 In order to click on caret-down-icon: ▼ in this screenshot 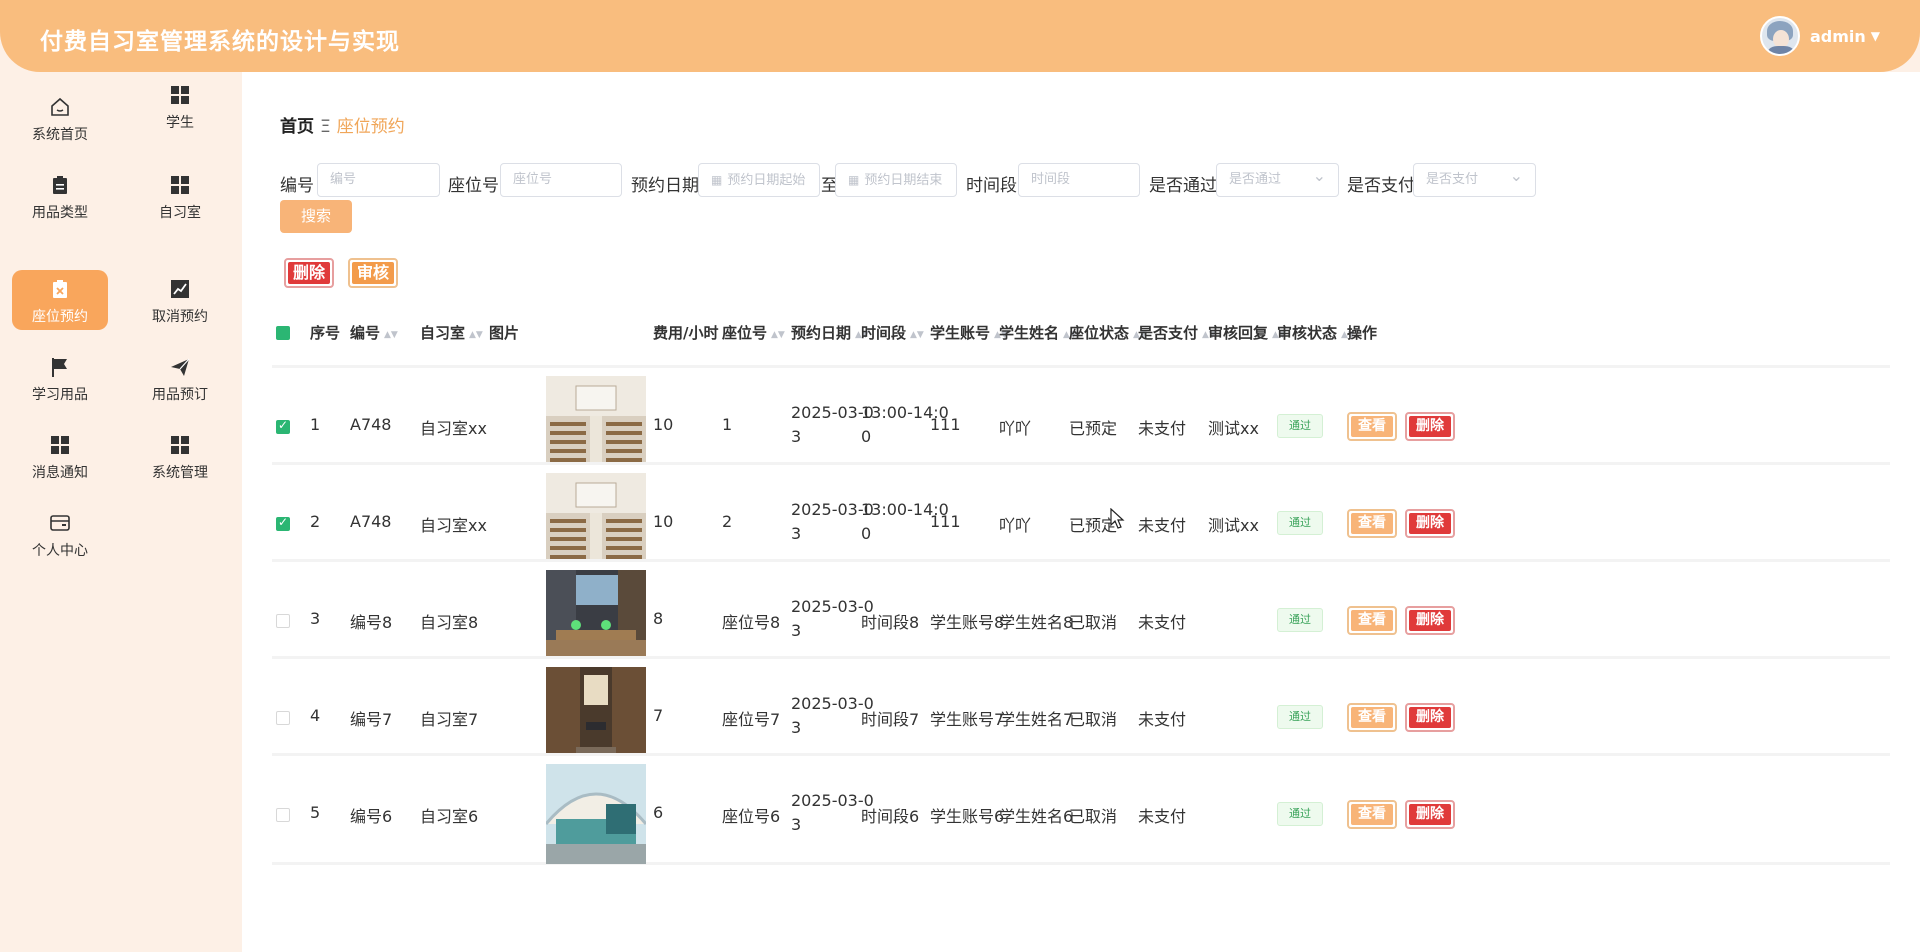, I will do `click(1875, 36)`.